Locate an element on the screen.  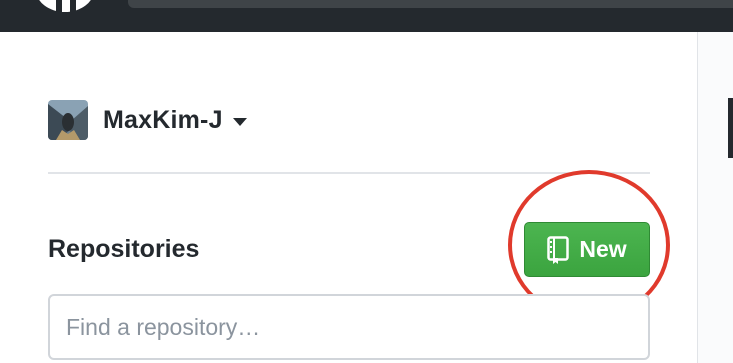
repo-icon is located at coordinates (558, 249).